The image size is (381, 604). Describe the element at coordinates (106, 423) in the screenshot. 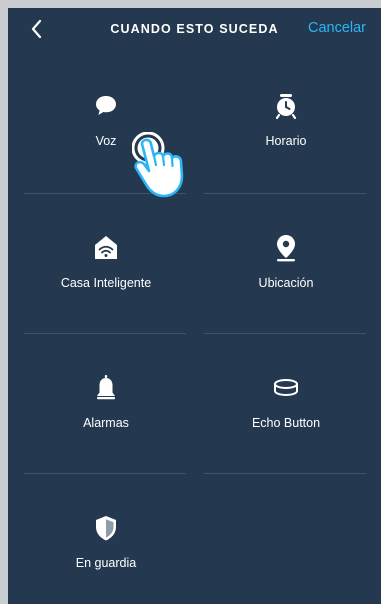

I see `trigger-label: Alarmas` at that location.